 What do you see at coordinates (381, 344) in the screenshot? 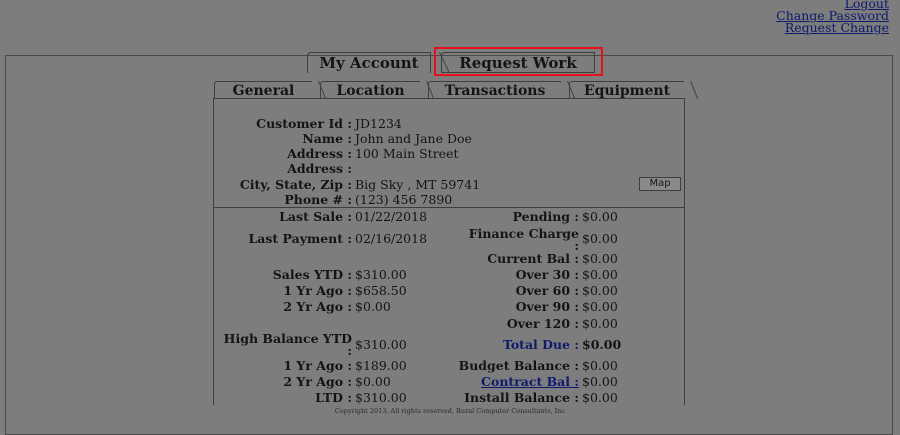
I see `high-balance-value: $310.00` at bounding box center [381, 344].